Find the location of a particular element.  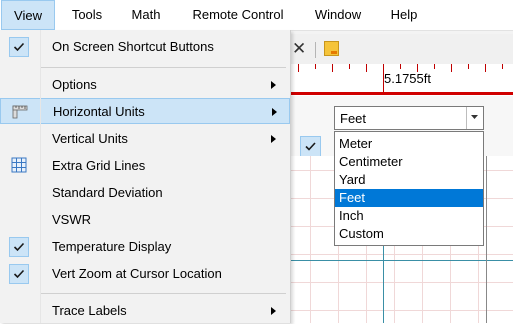

menu-item-label: On Screen Shortcut Buttons is located at coordinates (133, 46).